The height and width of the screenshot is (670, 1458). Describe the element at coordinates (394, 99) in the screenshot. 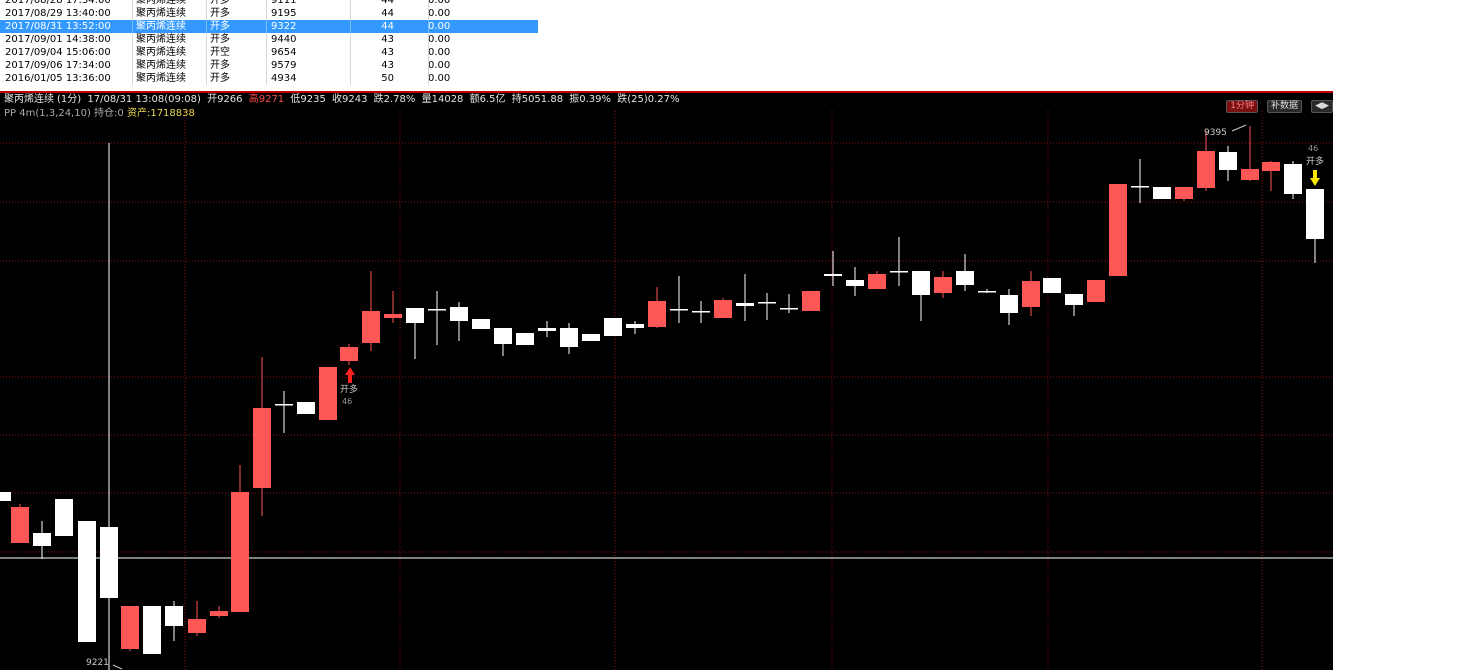

I see `change-percent: 跌2.78%` at that location.